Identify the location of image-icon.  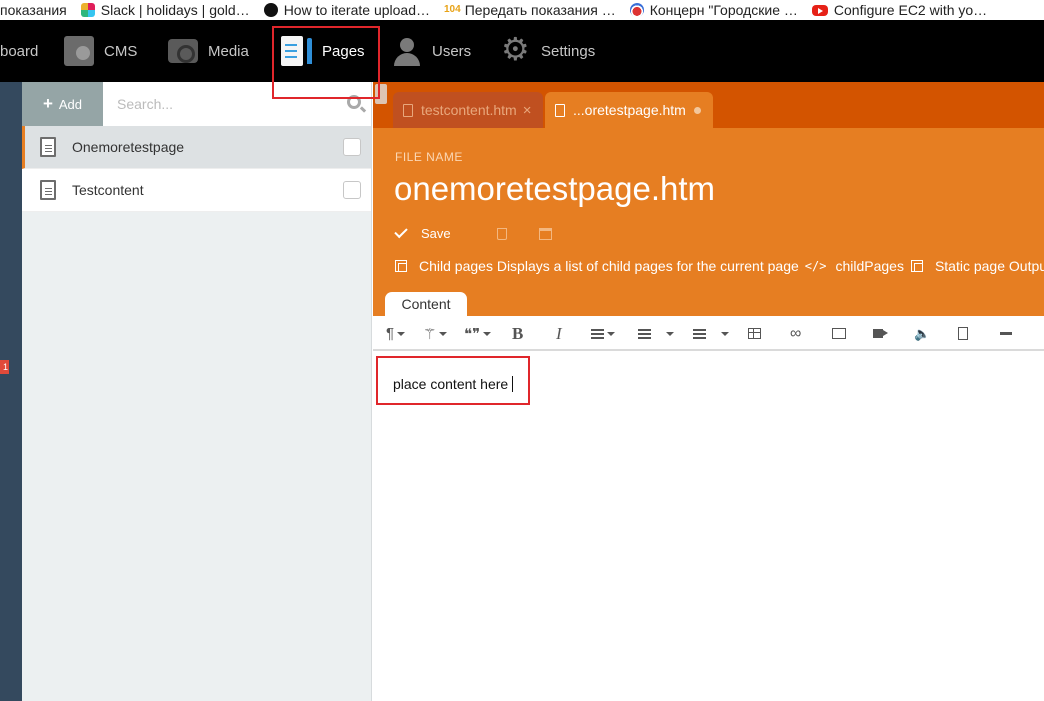
(839, 333).